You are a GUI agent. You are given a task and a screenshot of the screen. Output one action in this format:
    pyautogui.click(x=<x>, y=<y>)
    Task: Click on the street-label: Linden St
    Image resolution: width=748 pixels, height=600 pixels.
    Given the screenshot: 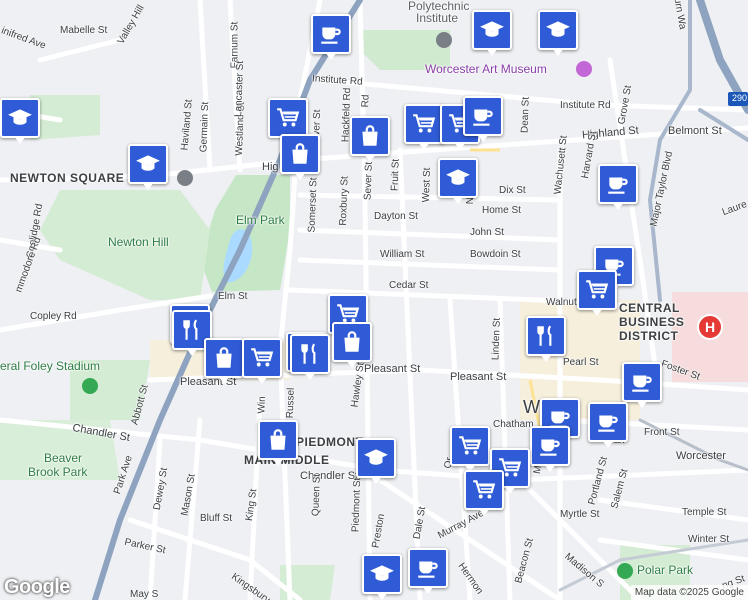 What is the action you would take?
    pyautogui.click(x=496, y=339)
    